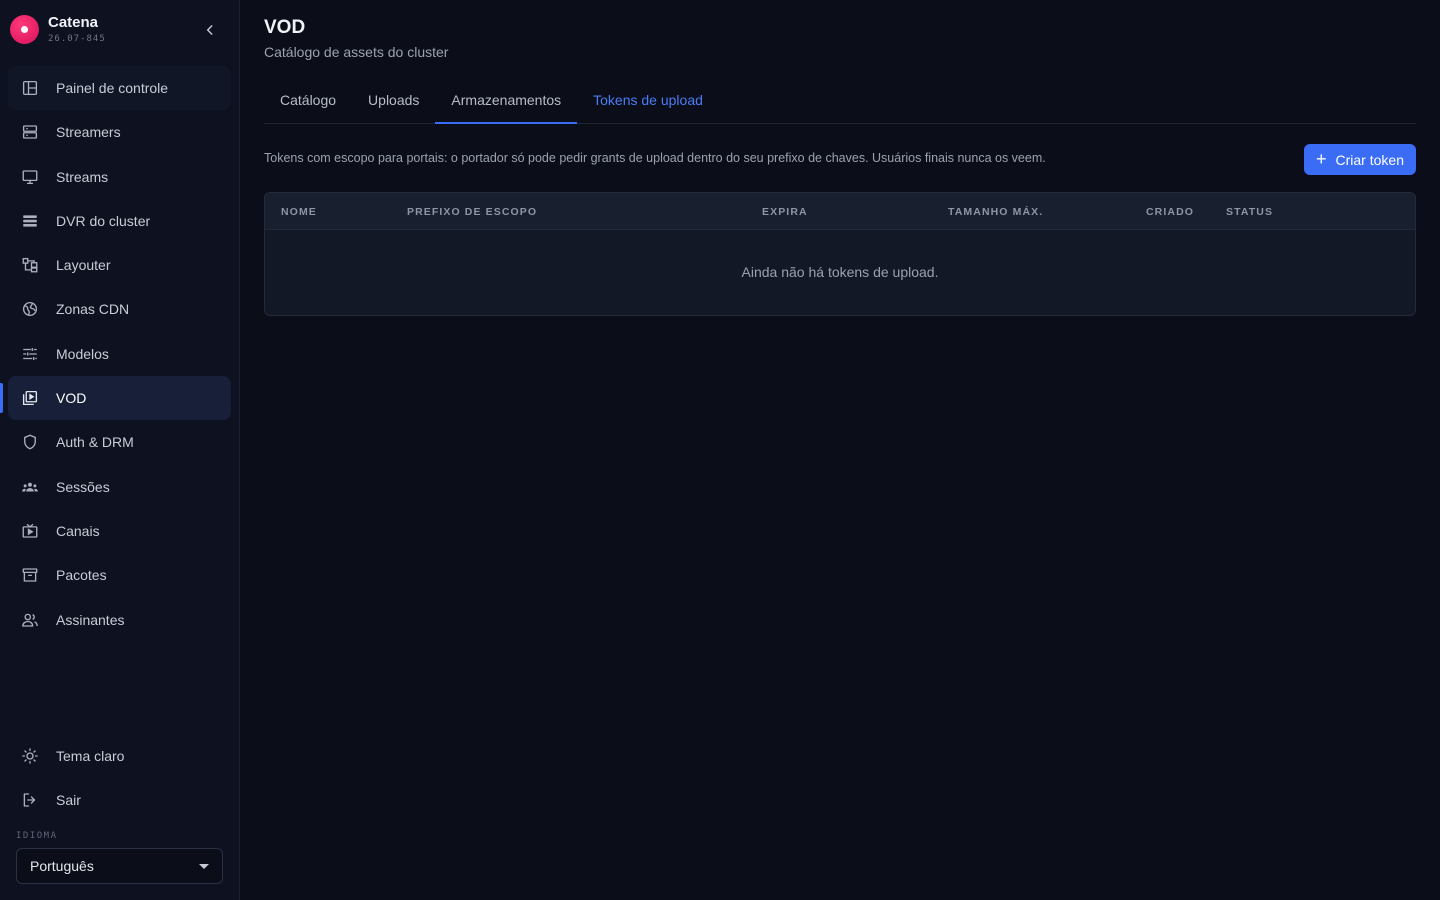 The image size is (1440, 900). I want to click on sidebar-item-label: DVR do cluster, so click(103, 220).